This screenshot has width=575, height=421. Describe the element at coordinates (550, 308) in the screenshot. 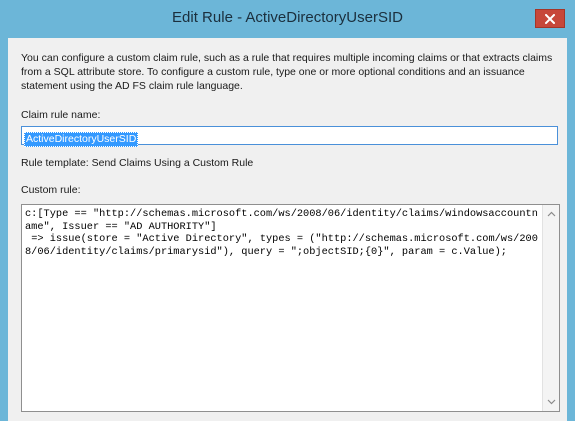

I see `vertical-scrollbar` at that location.